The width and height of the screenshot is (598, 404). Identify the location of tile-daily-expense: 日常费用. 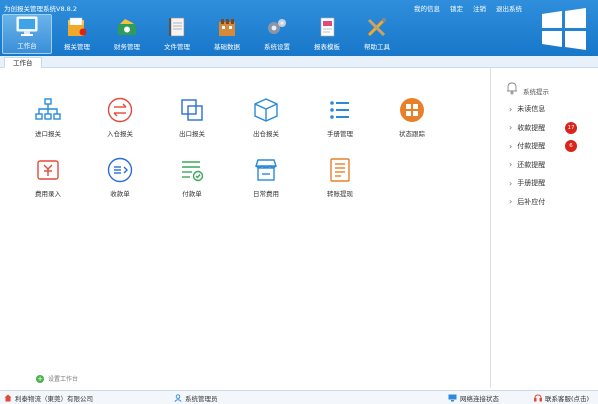
(266, 181).